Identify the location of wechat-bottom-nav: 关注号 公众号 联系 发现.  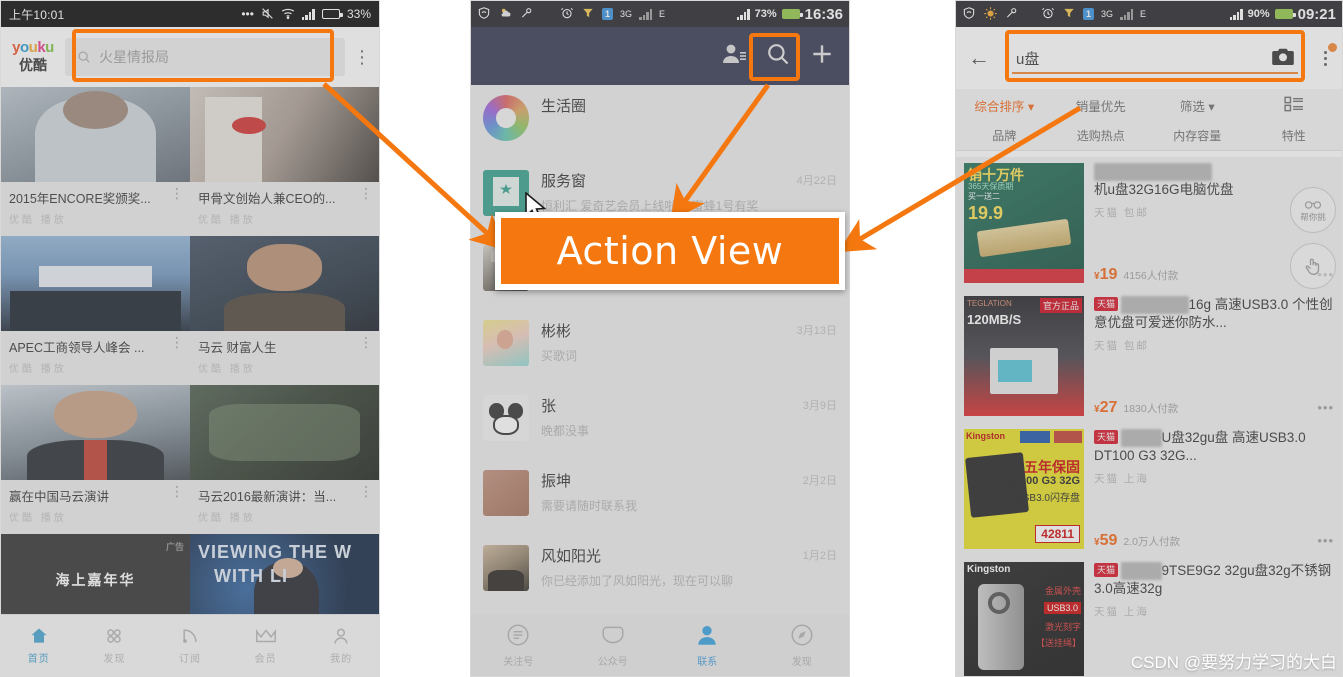
(660, 645).